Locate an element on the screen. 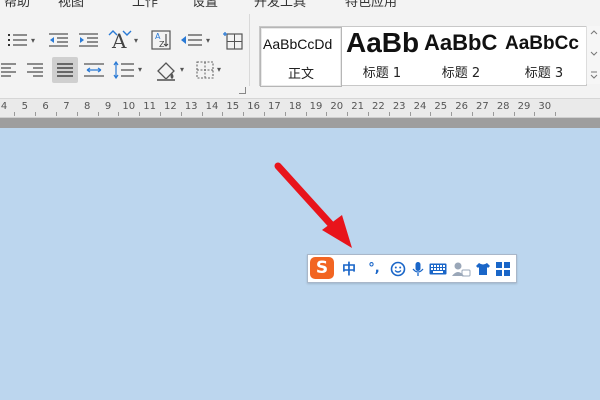 The width and height of the screenshot is (600, 400). shading-dropdown-icon: ▾ is located at coordinates (182, 69).